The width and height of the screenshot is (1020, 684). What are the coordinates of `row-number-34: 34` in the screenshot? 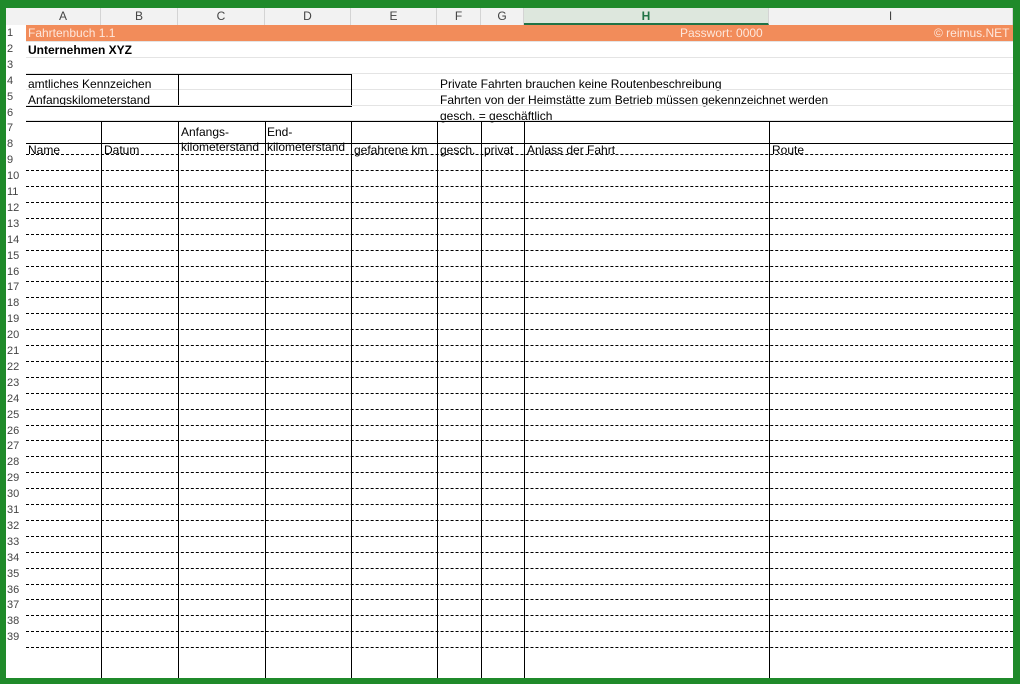 It's located at (16, 557).